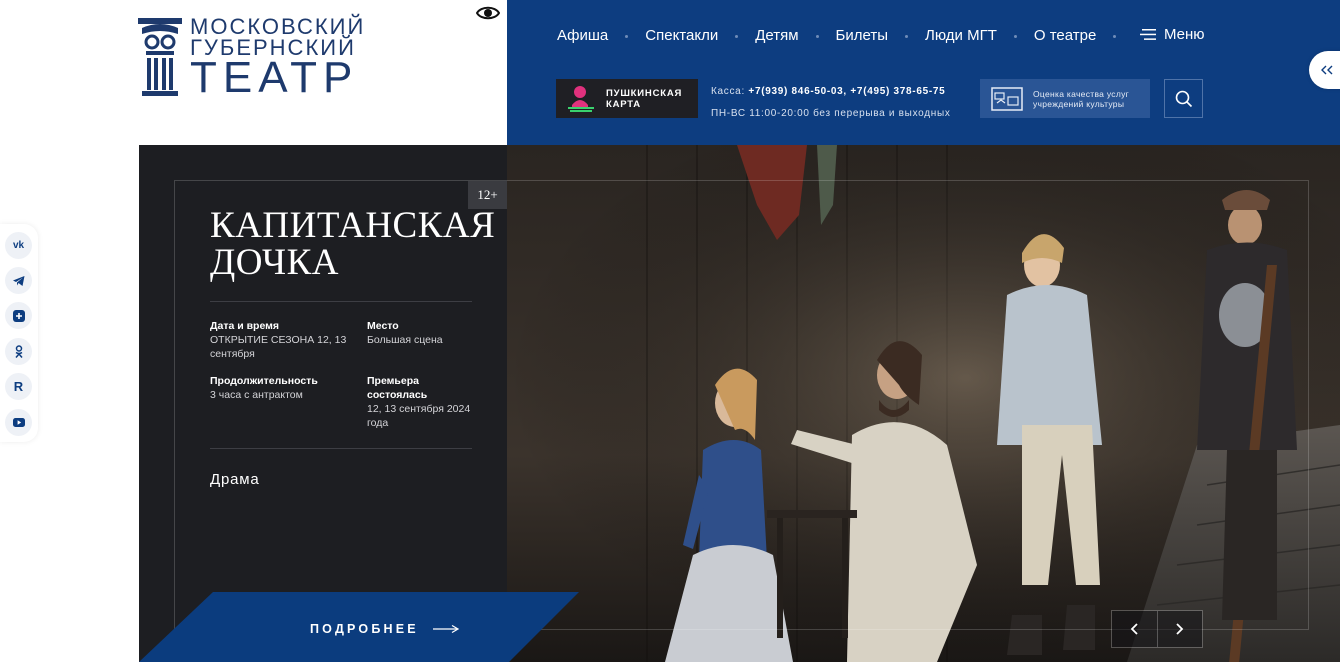  Describe the element at coordinates (776, 36) in the screenshot. I see `nav-item-children: Детям` at that location.